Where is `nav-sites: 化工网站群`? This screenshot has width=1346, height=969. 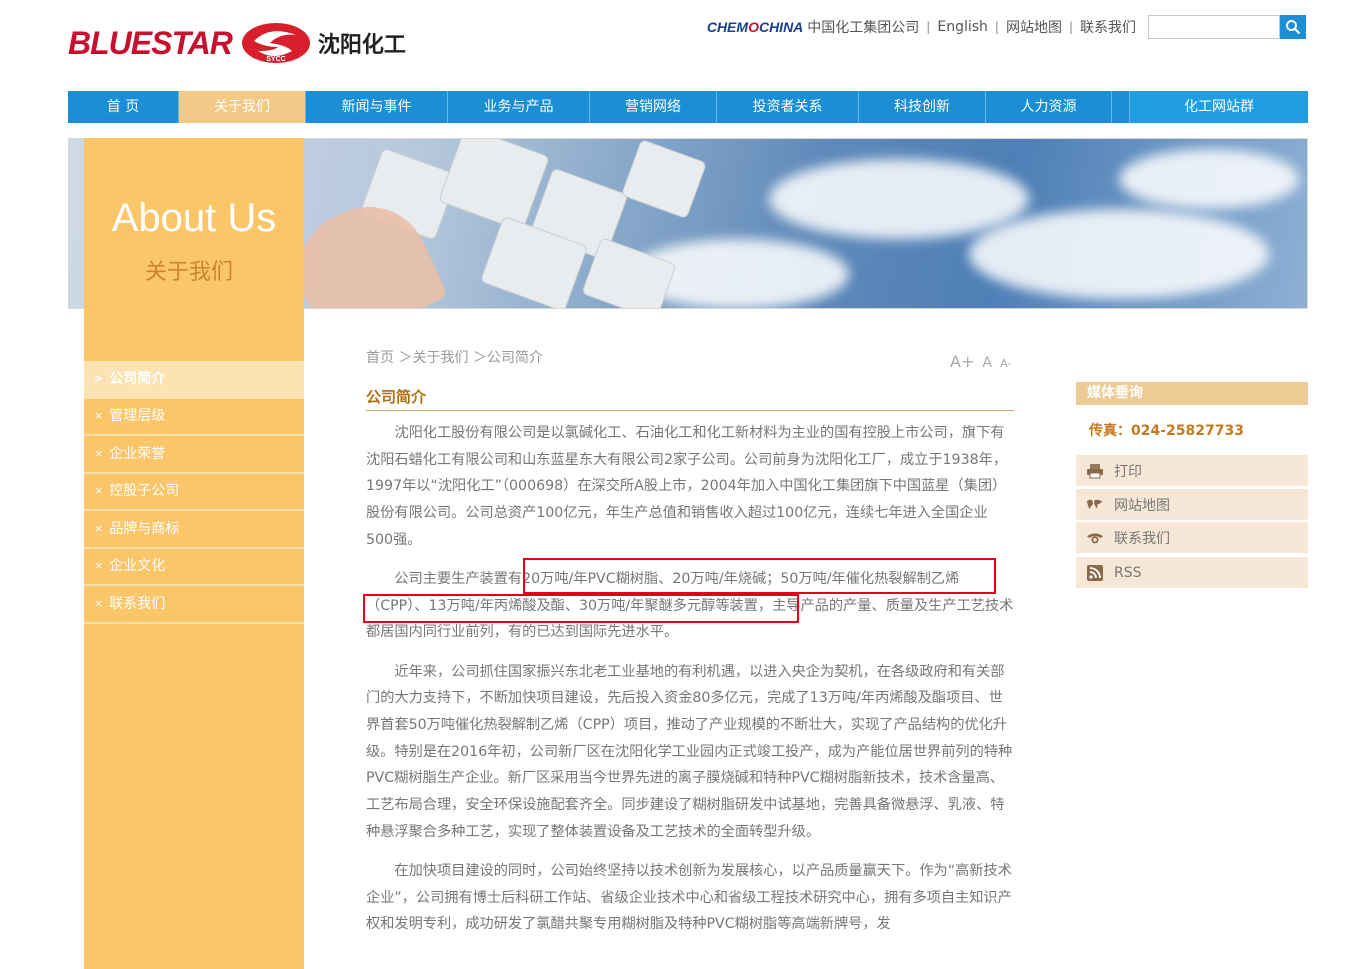 nav-sites: 化工网站群 is located at coordinates (1219, 107).